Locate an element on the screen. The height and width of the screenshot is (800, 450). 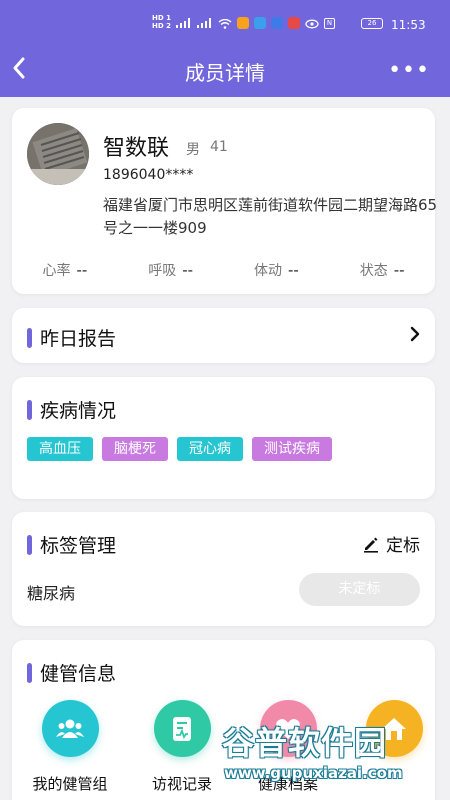
vital-heart-rate: 心率 -- is located at coordinates (65, 270).